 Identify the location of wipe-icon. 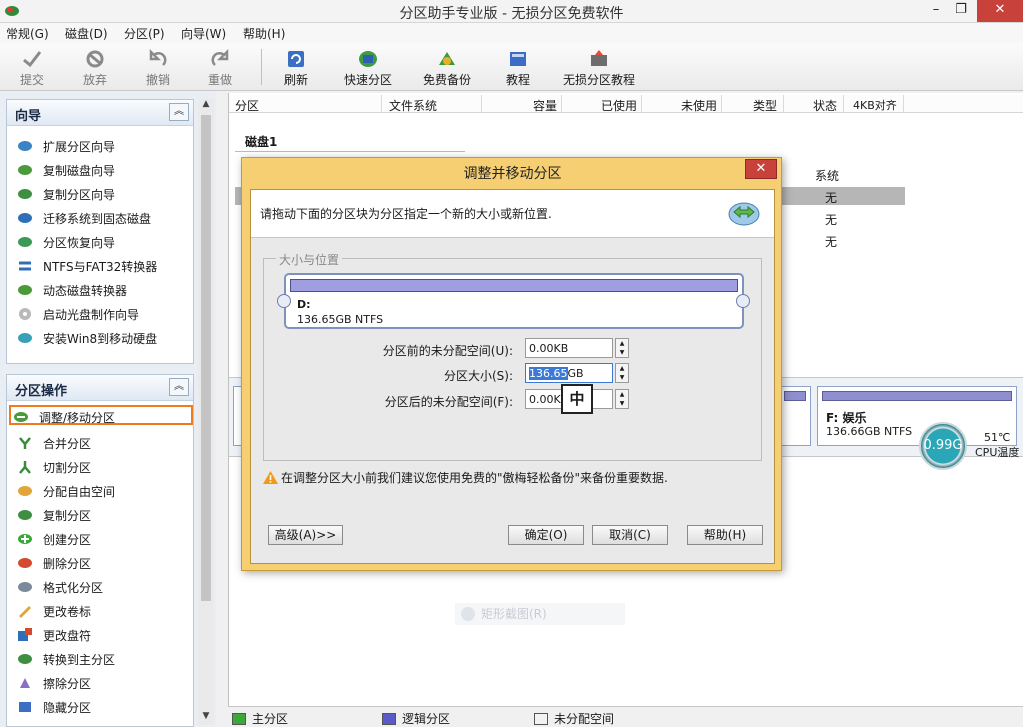
(25, 683).